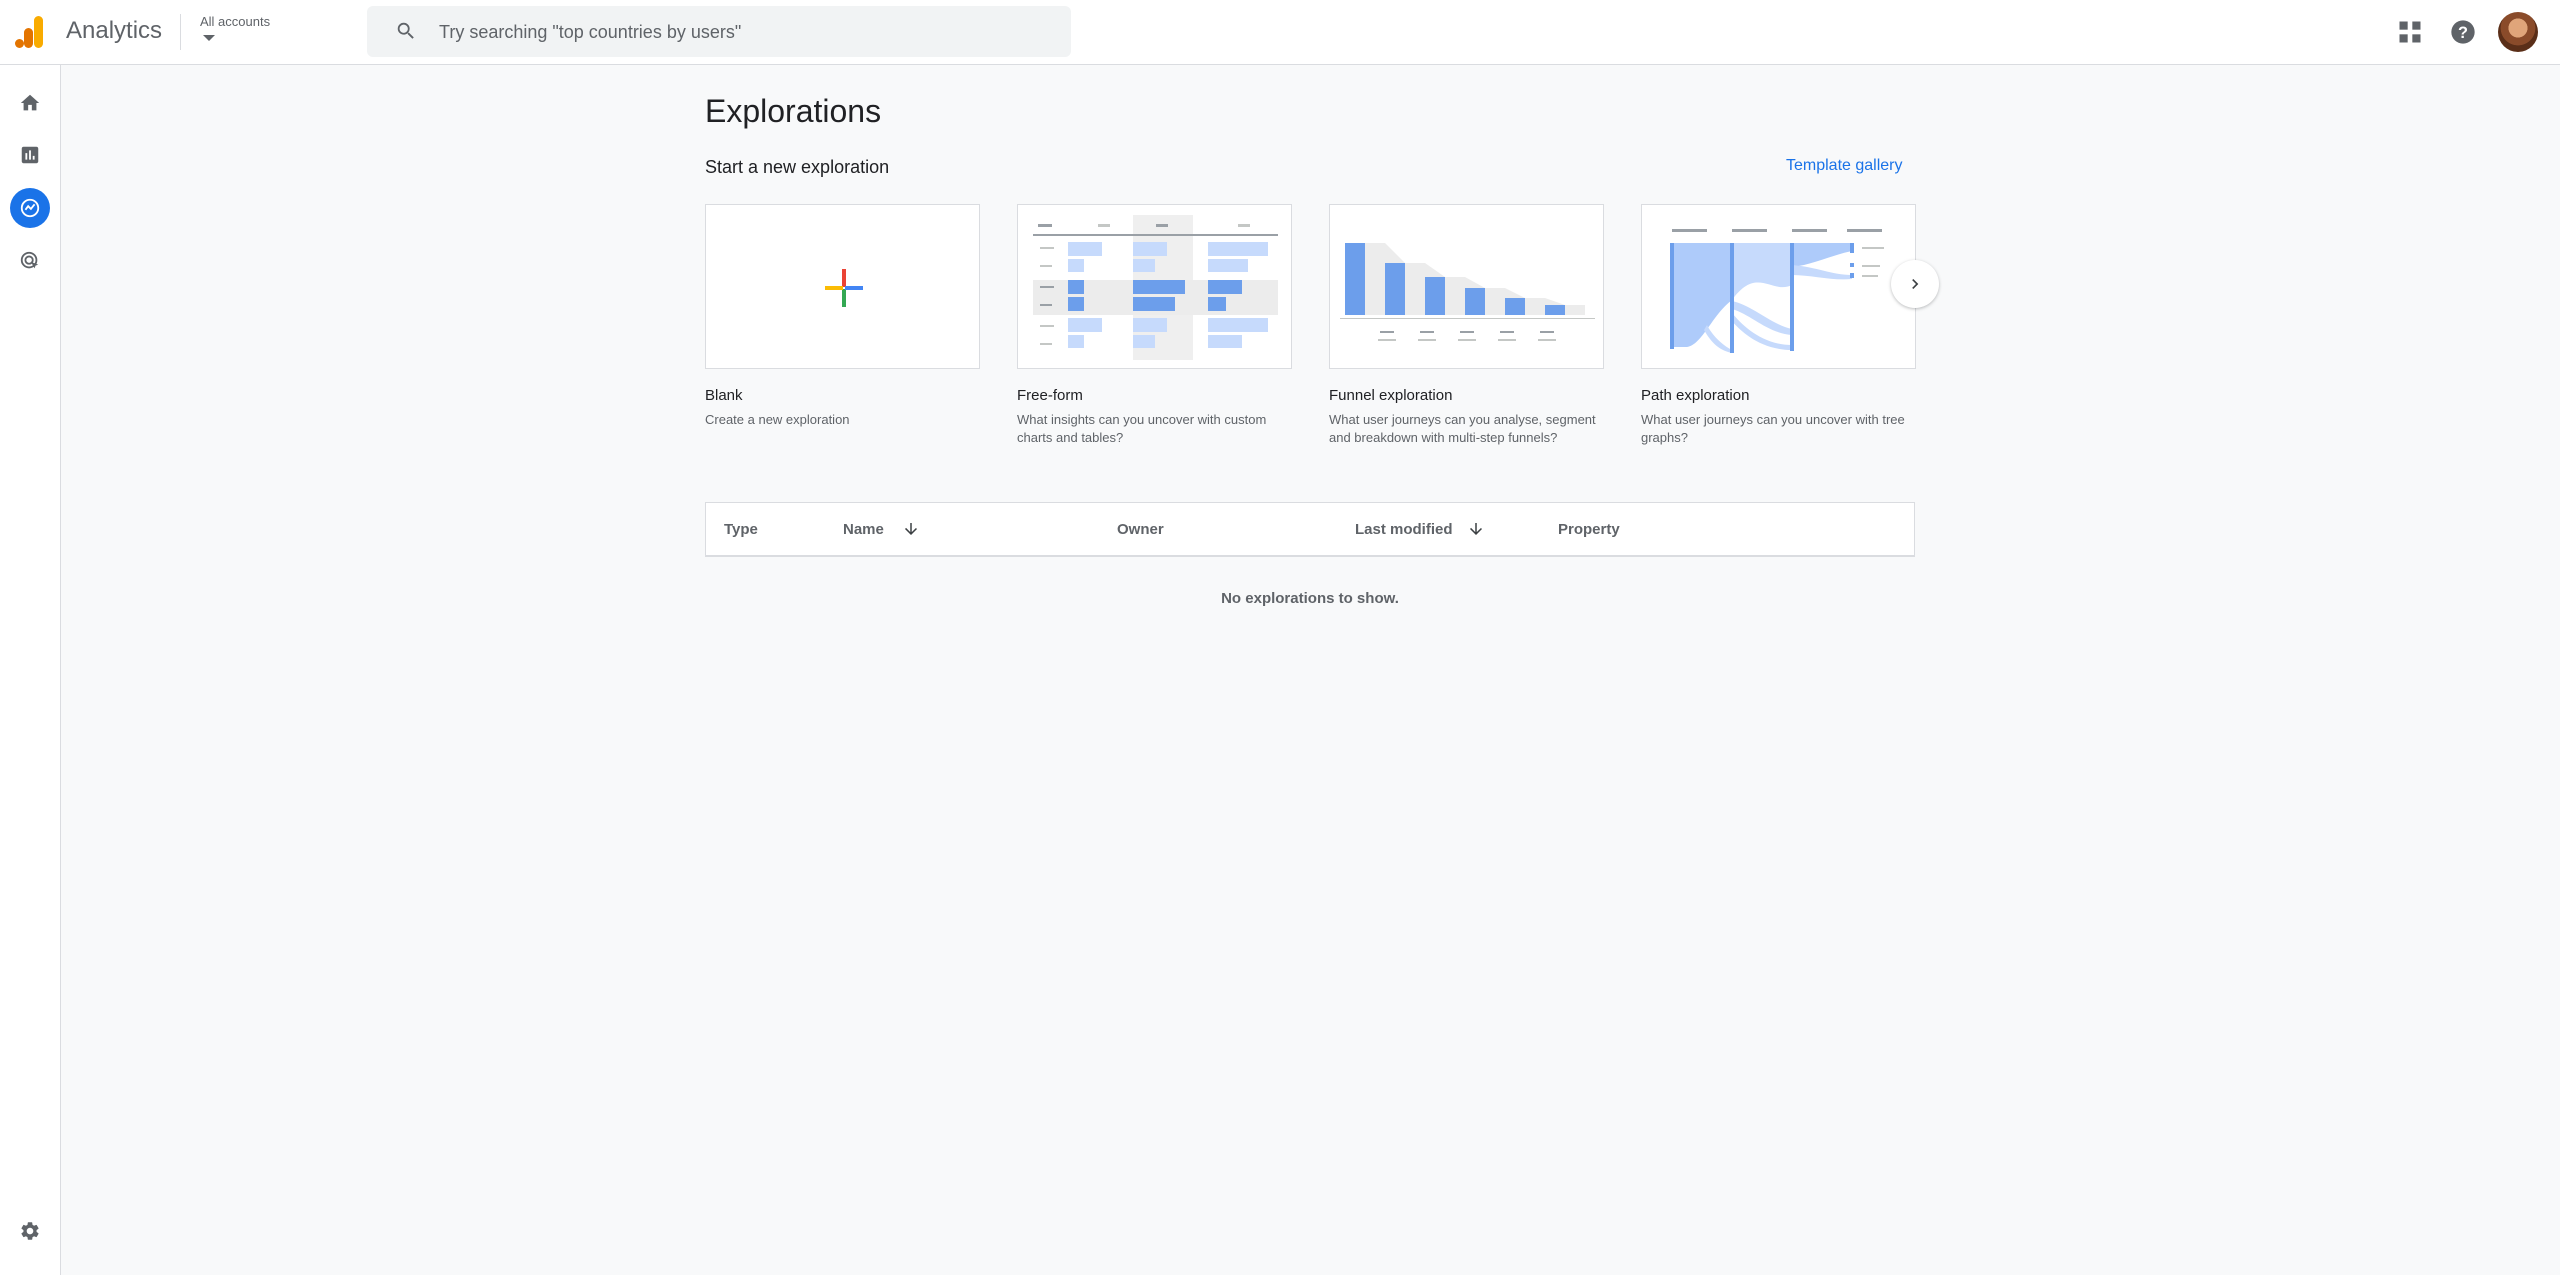  Describe the element at coordinates (1310, 598) in the screenshot. I see `empty-state-message: No explorations to show.` at that location.